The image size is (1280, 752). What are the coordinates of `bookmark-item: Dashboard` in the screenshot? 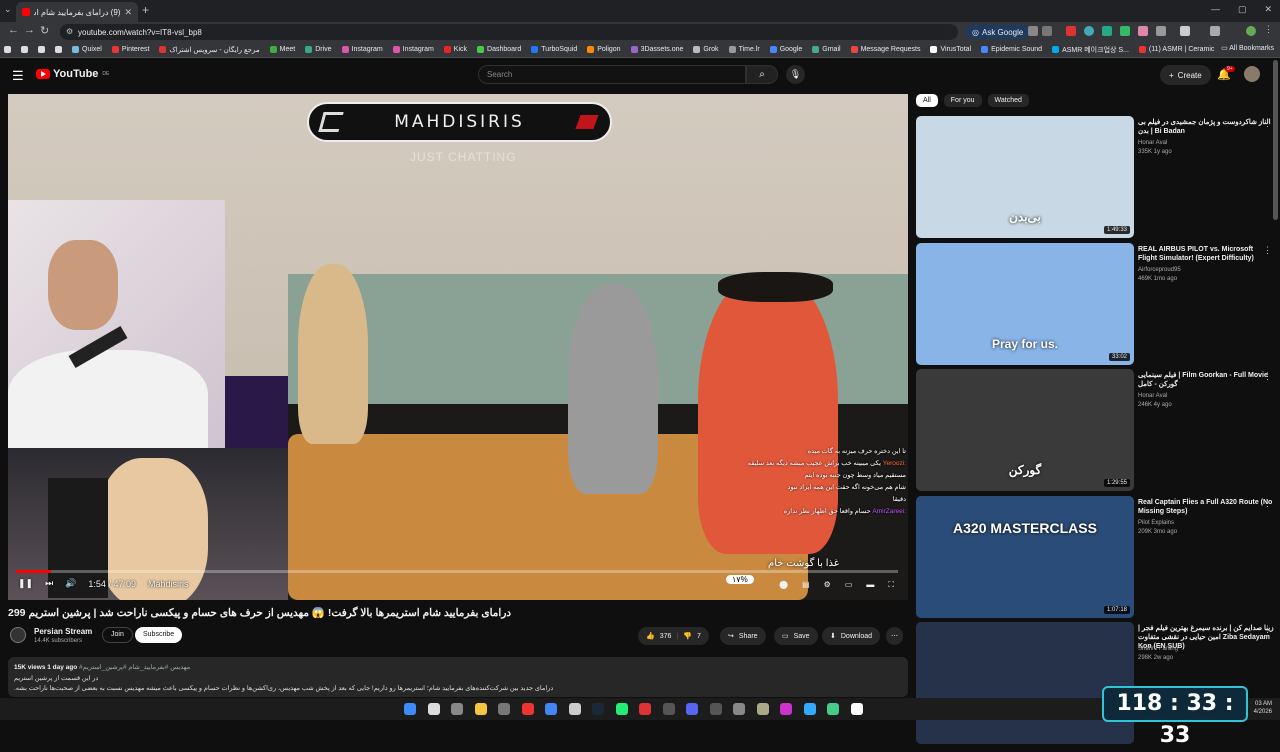 It's located at (499, 49).